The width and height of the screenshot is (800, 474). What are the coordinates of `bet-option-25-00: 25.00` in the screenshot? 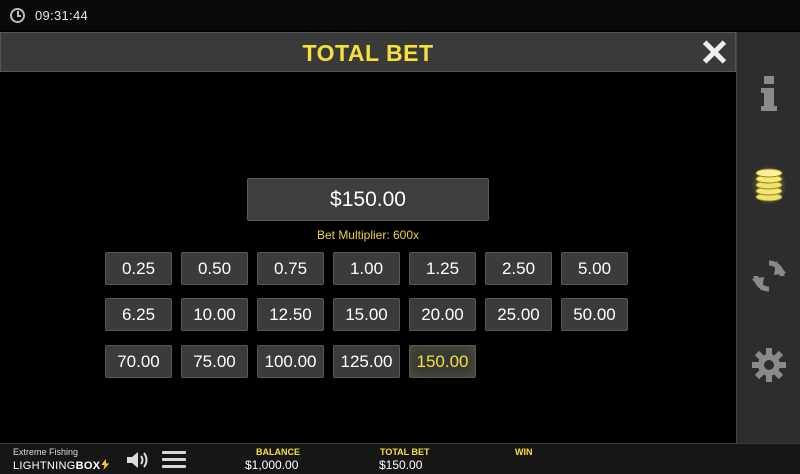 It's located at (518, 314).